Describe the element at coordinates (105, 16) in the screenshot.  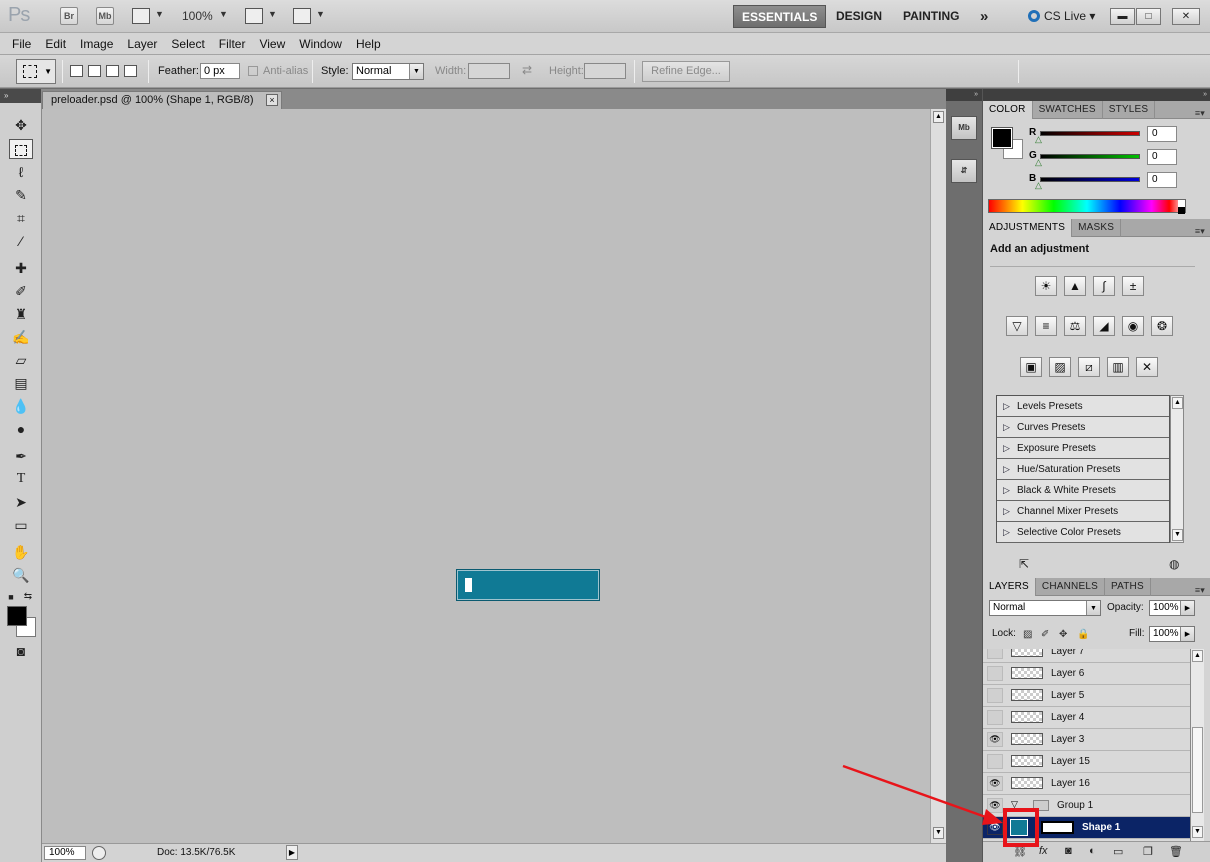
I see `mini-bridge-button: Mb` at that location.